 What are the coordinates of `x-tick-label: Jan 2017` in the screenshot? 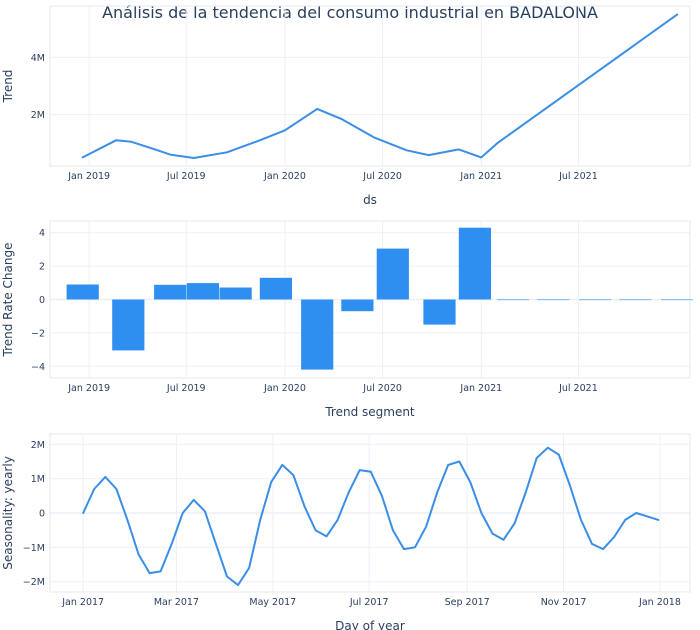 It's located at (82, 602).